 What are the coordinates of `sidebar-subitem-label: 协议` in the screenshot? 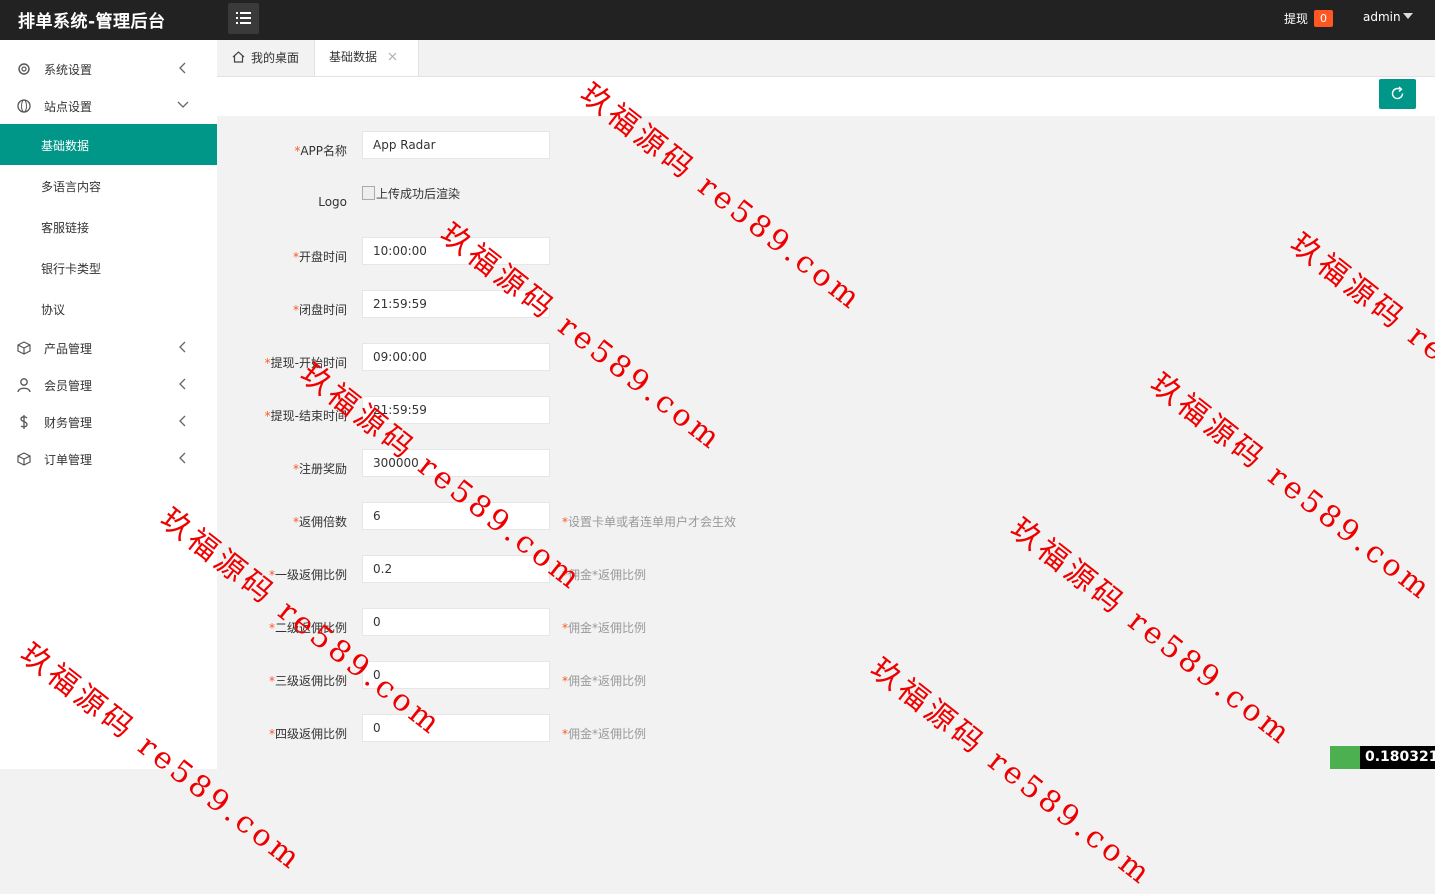 It's located at (53, 310).